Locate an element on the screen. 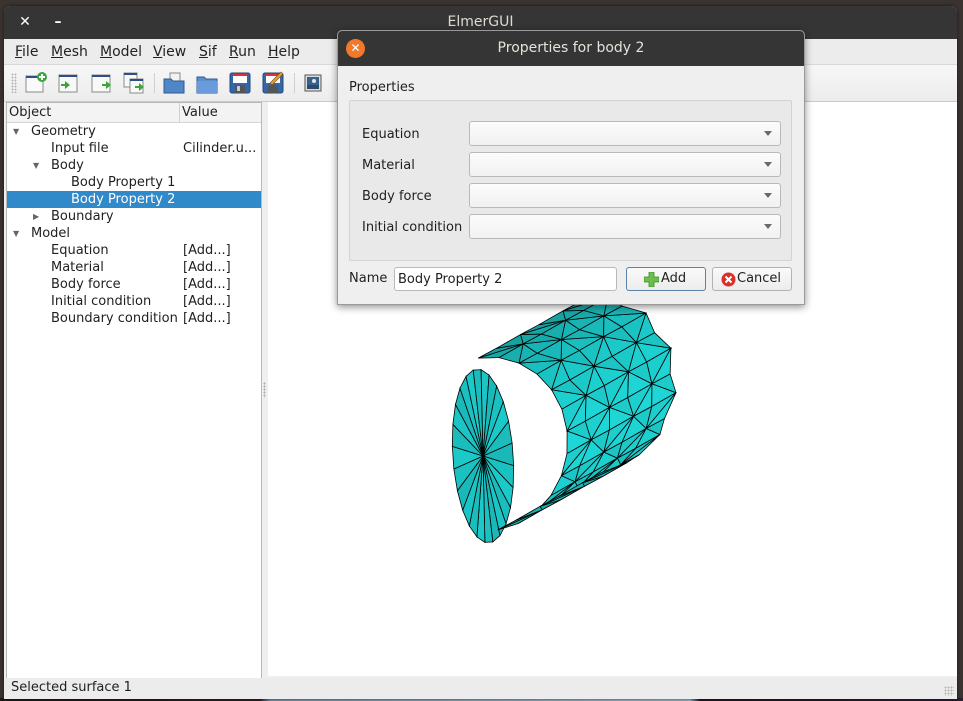 Image resolution: width=963 pixels, height=701 pixels. cancel-button: Cancel is located at coordinates (752, 279).